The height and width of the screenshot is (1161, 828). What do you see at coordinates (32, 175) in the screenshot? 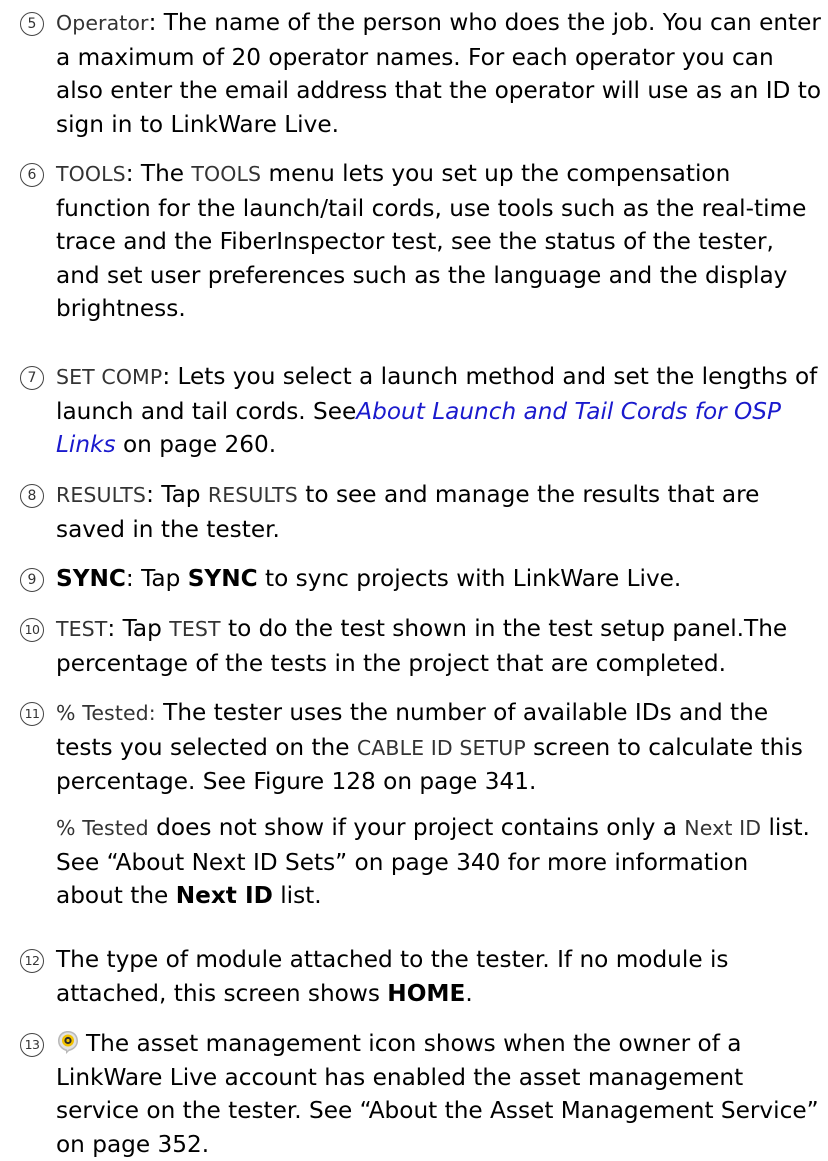
I see `callout-number: 6` at bounding box center [32, 175].